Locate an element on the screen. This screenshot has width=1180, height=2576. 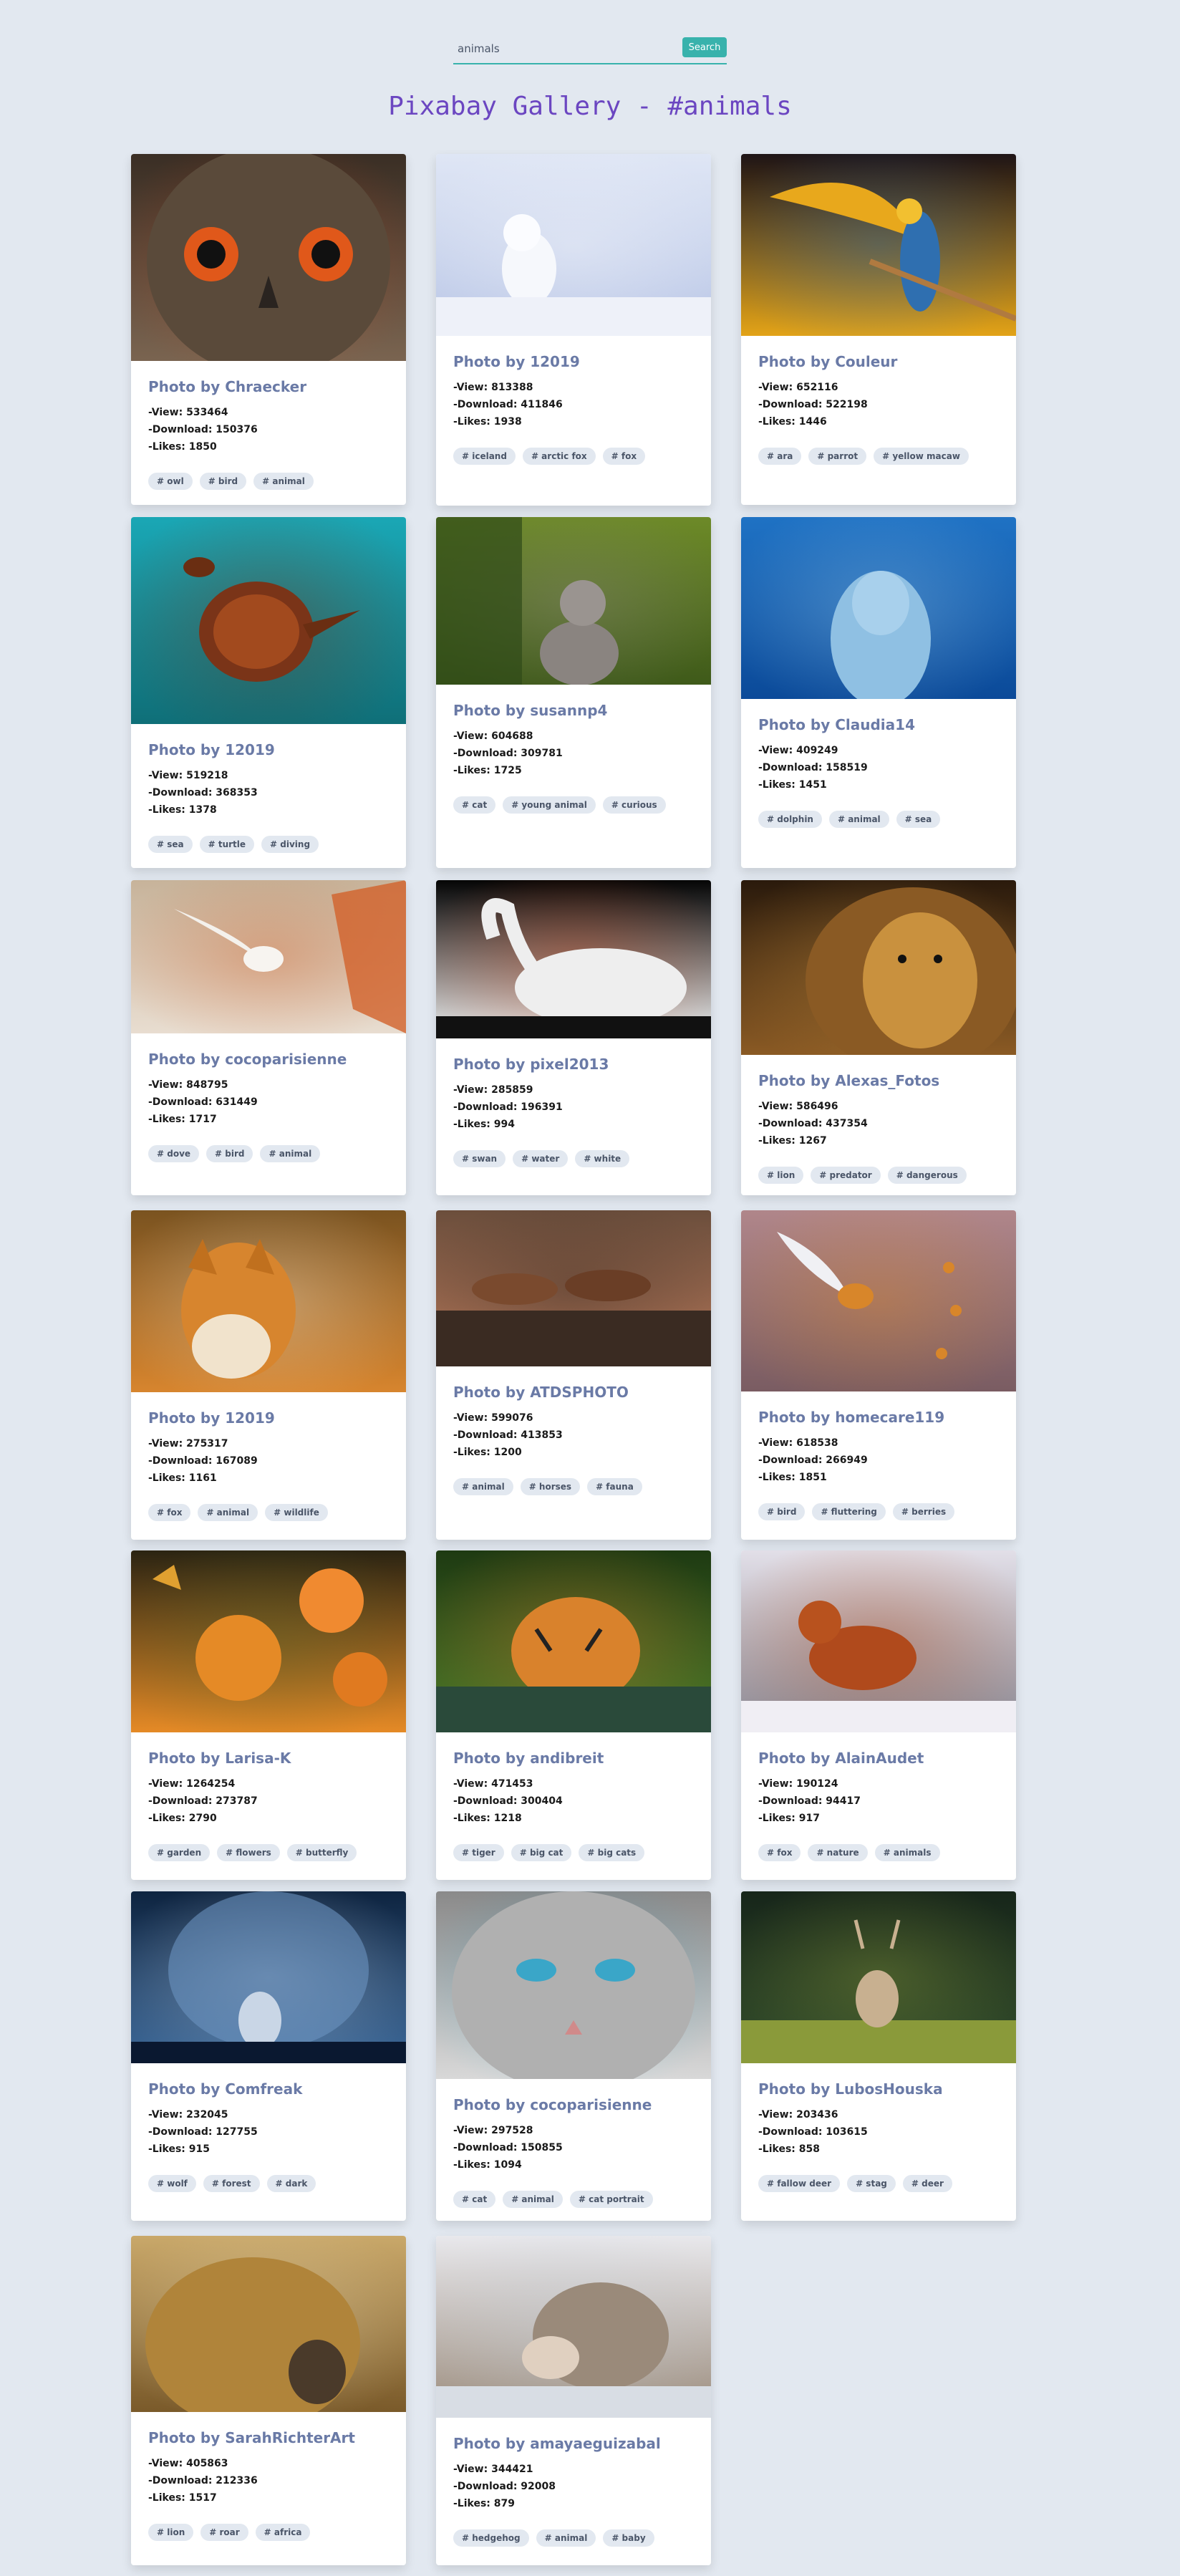
tag-chip: # iceland is located at coordinates (484, 457).